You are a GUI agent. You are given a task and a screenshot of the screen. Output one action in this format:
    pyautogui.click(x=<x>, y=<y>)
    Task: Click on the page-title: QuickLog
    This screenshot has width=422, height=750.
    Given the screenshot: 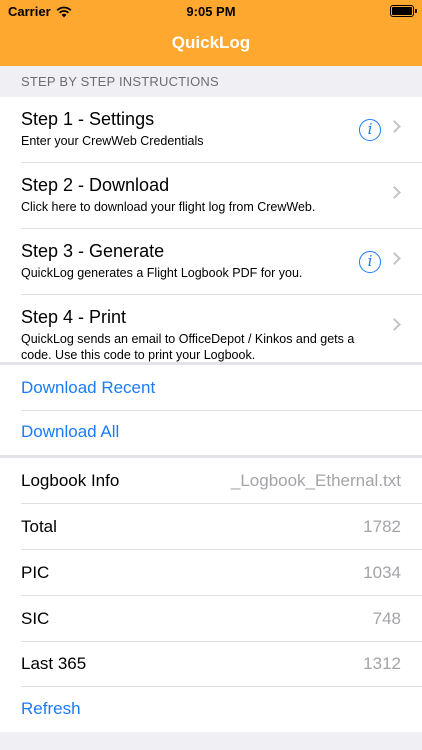 What is the action you would take?
    pyautogui.click(x=211, y=42)
    